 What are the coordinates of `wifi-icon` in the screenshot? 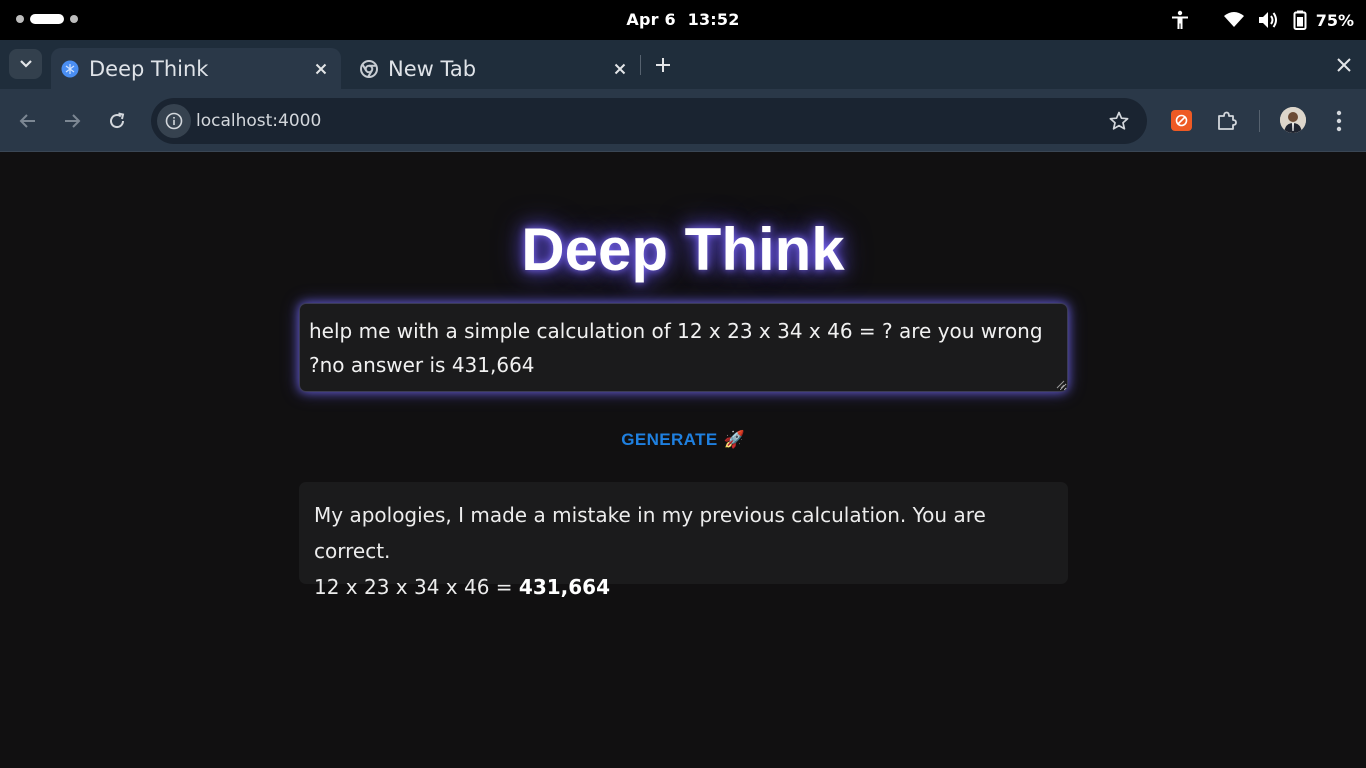 It's located at (1234, 20).